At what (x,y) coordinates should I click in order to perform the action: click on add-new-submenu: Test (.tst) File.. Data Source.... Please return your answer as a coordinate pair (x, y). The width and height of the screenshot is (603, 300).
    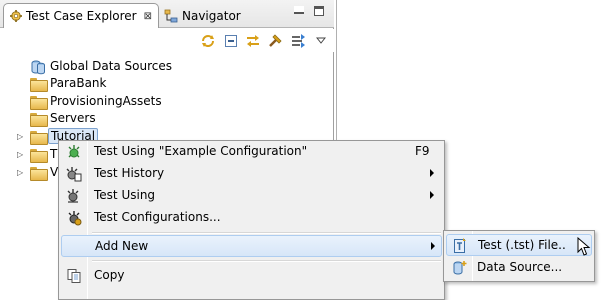
    Looking at the image, I should click on (519, 256).